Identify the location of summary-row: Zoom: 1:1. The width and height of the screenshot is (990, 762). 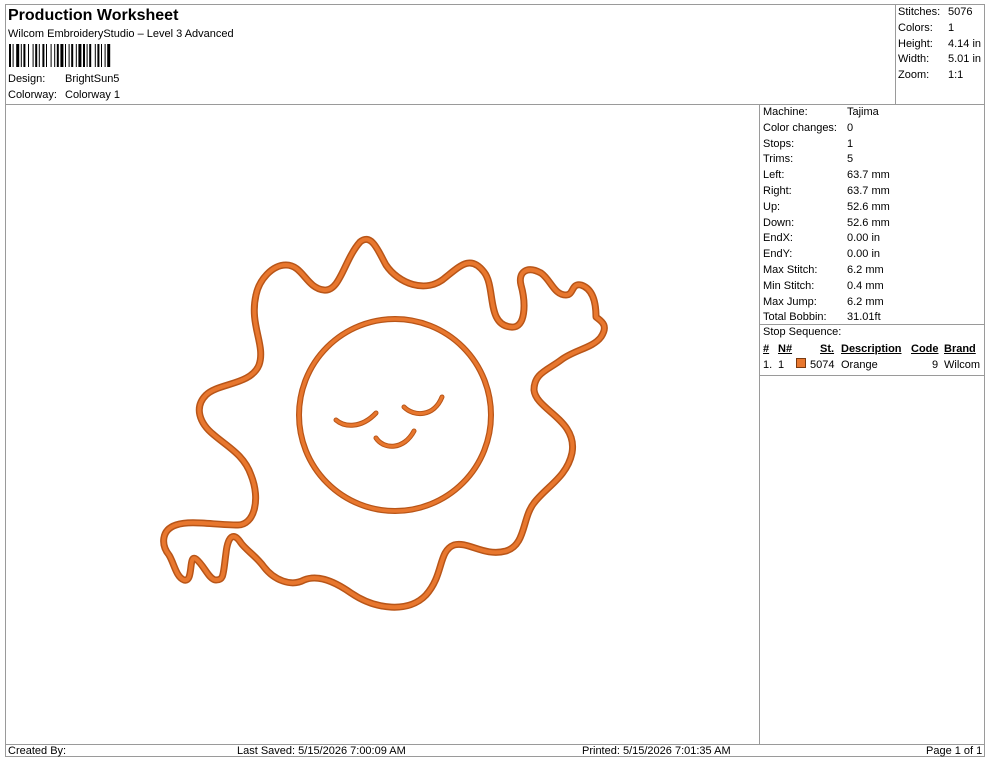
(930, 75).